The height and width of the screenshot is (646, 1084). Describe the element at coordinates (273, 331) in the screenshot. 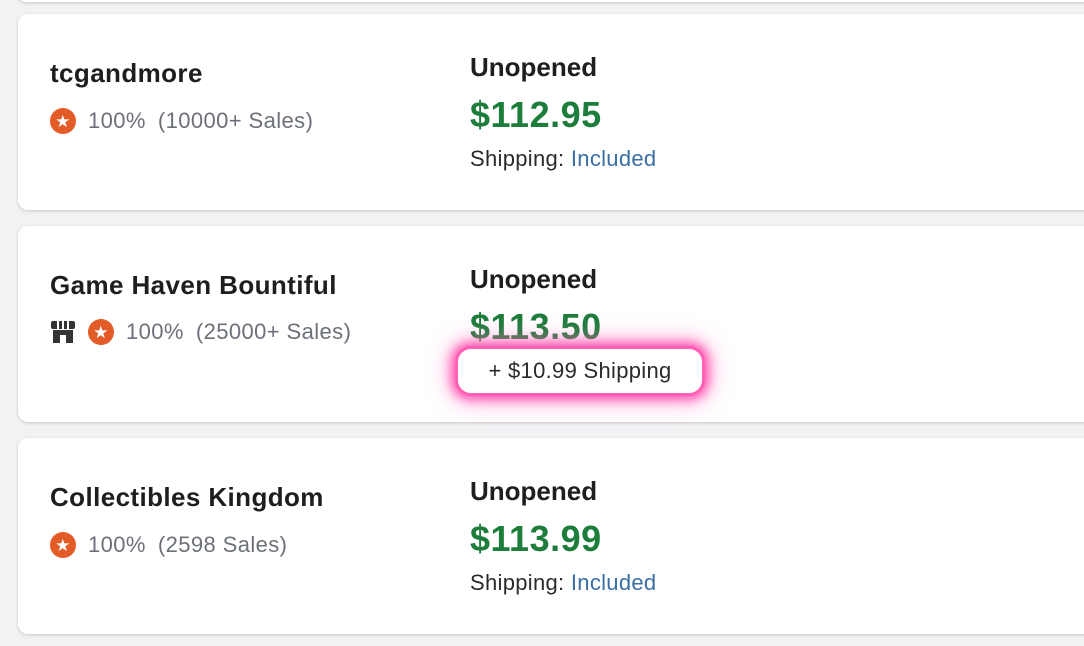

I see `seller-sales-count: (25000+ Sales)` at that location.